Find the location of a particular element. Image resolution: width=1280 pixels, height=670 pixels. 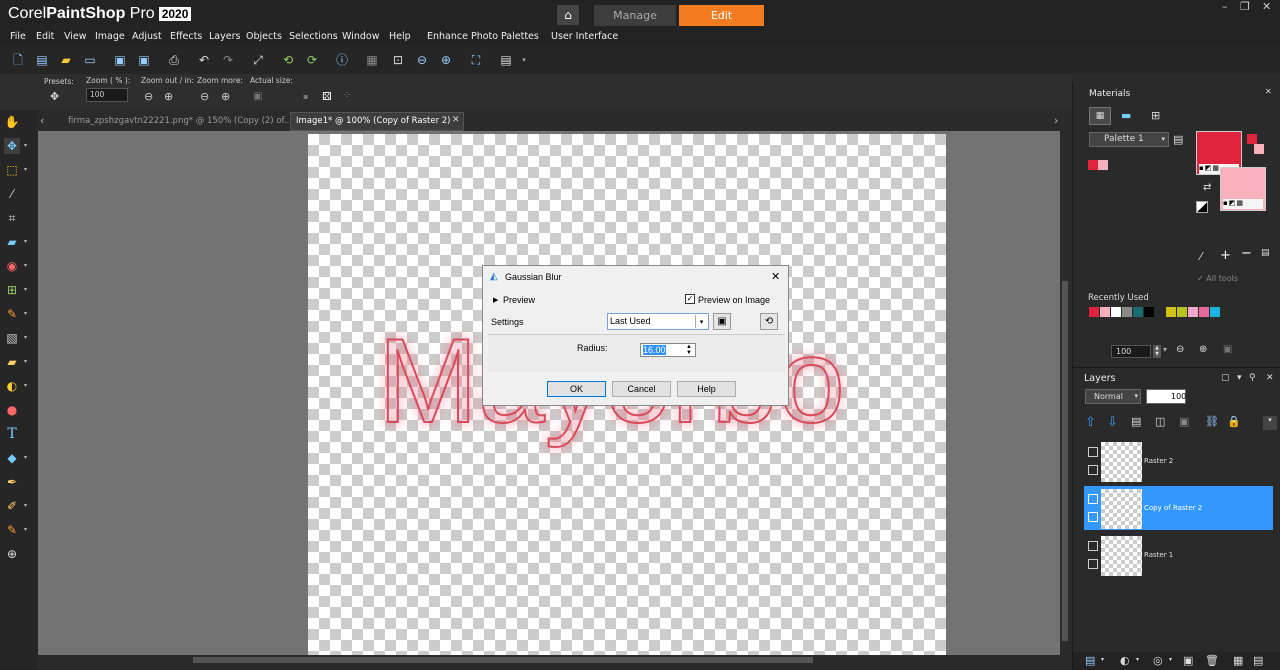

layer-row: Raster 1 is located at coordinates (1178, 555).